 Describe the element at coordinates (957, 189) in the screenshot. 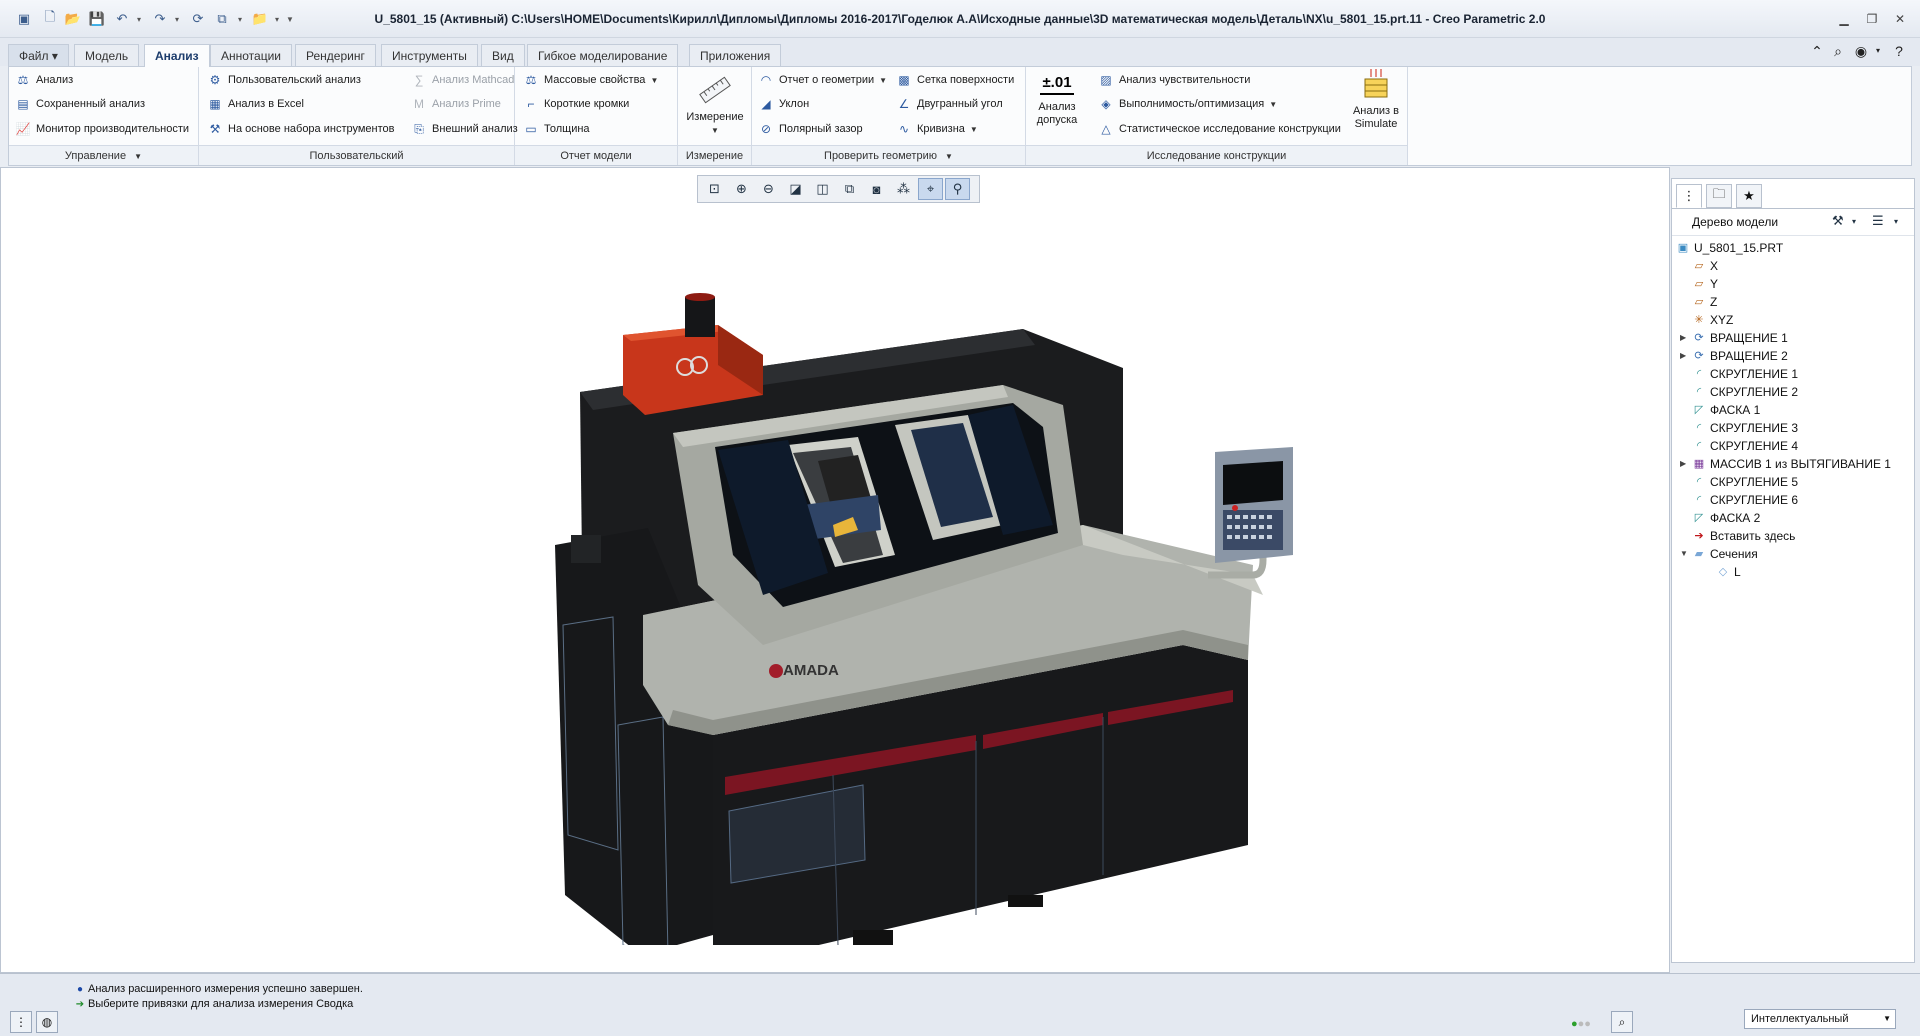

I see `annotation-display-icon: ⚲` at that location.